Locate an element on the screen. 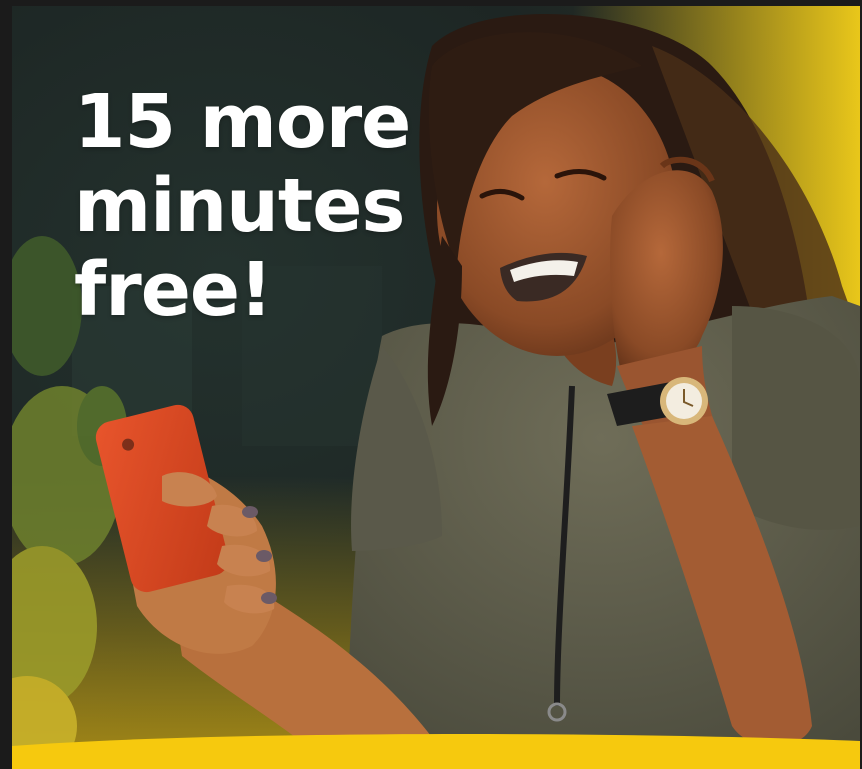  headline-line-1: 15 more is located at coordinates (242, 122).